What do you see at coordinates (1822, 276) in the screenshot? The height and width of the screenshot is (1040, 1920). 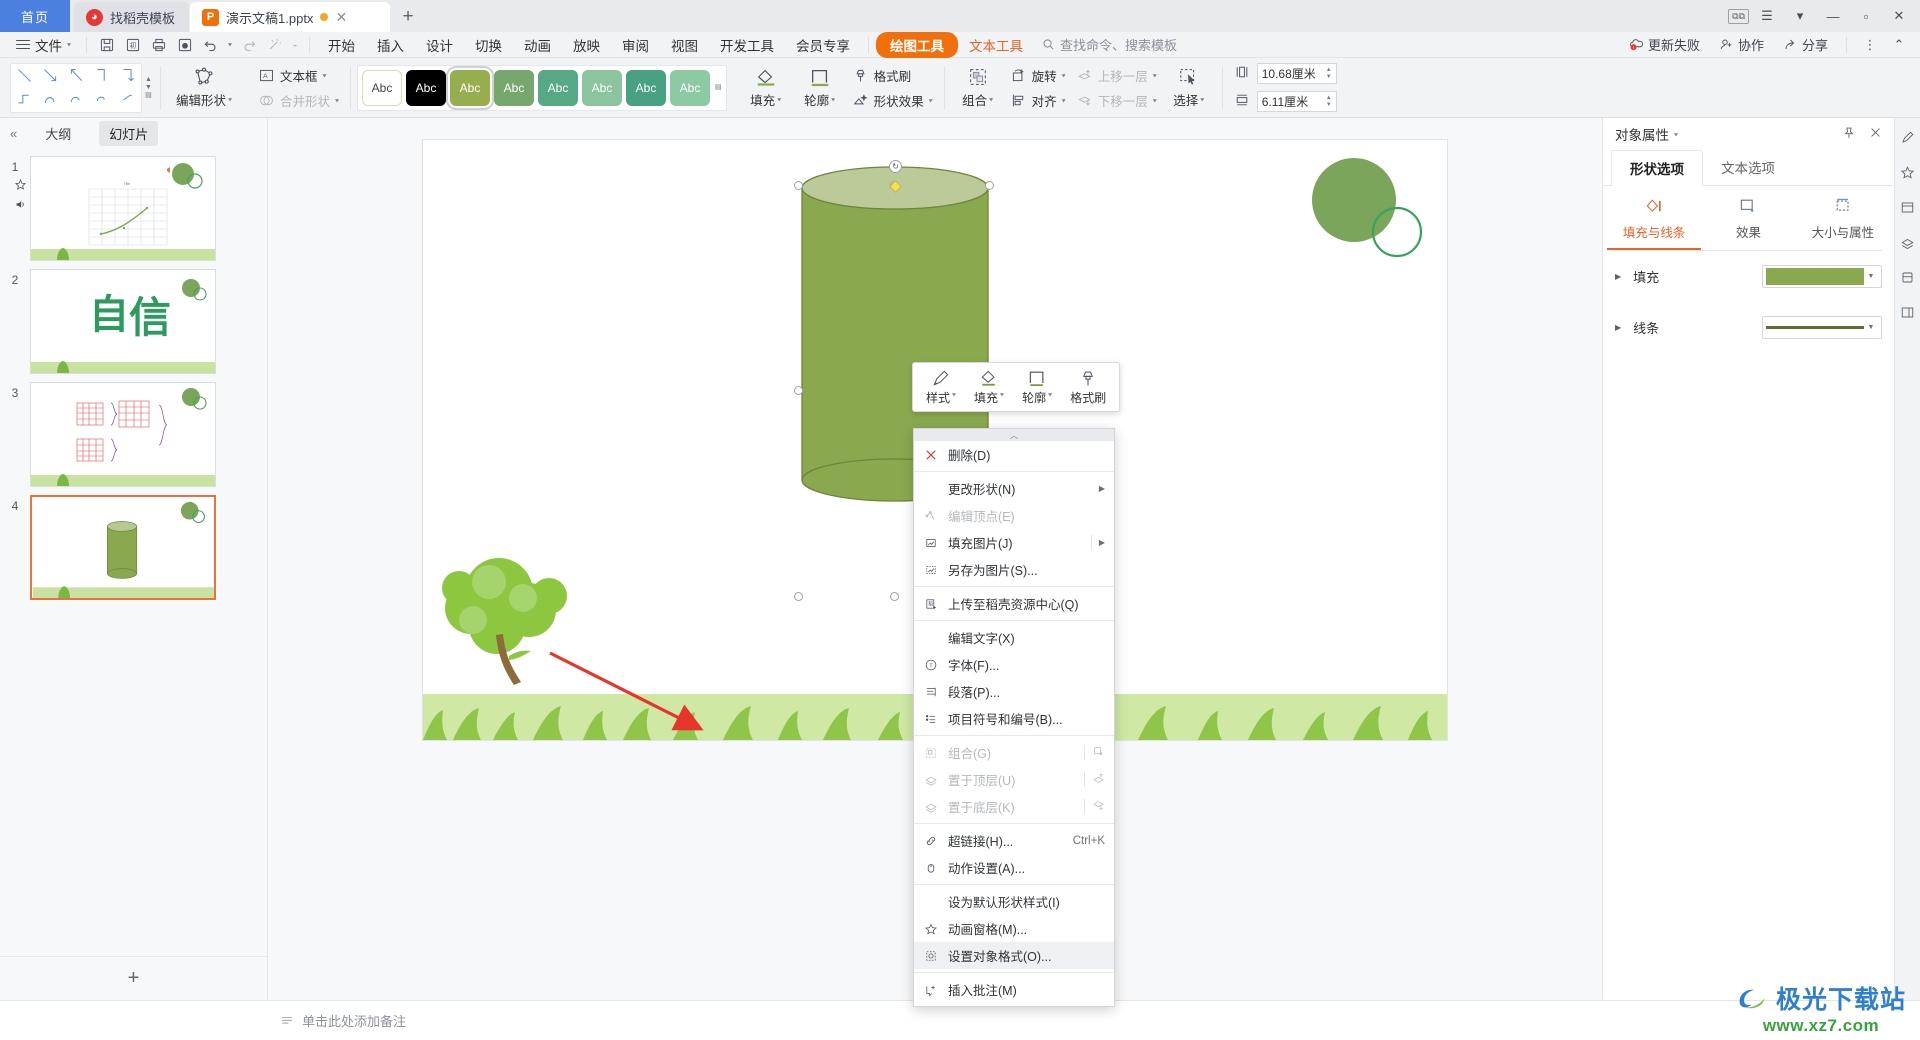 I see `fill-color-picker: ▼` at bounding box center [1822, 276].